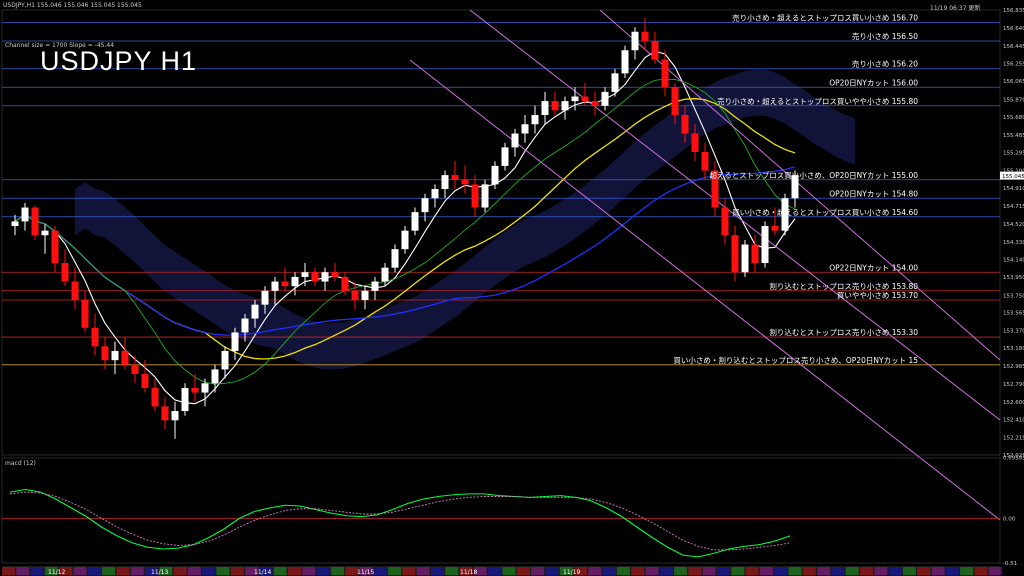  I want to click on price-tick-label: 155.295, so click(1013, 153).